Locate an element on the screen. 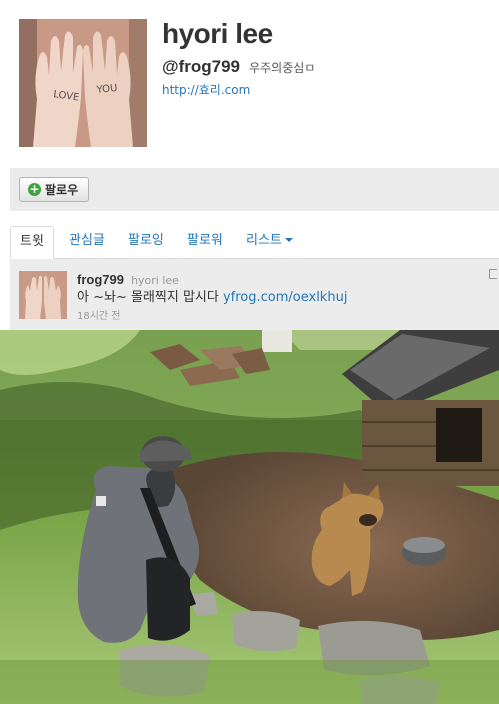 This screenshot has width=499, height=704. tab-favorites-label: 관심글 is located at coordinates (87, 240).